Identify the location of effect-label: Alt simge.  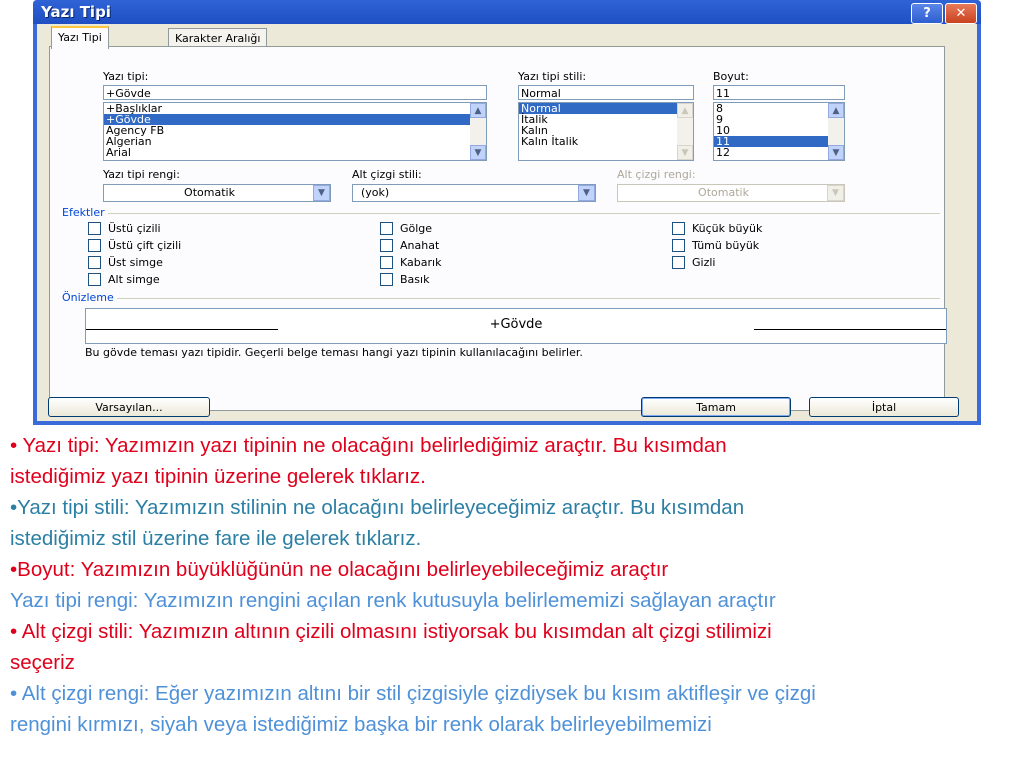
(134, 279).